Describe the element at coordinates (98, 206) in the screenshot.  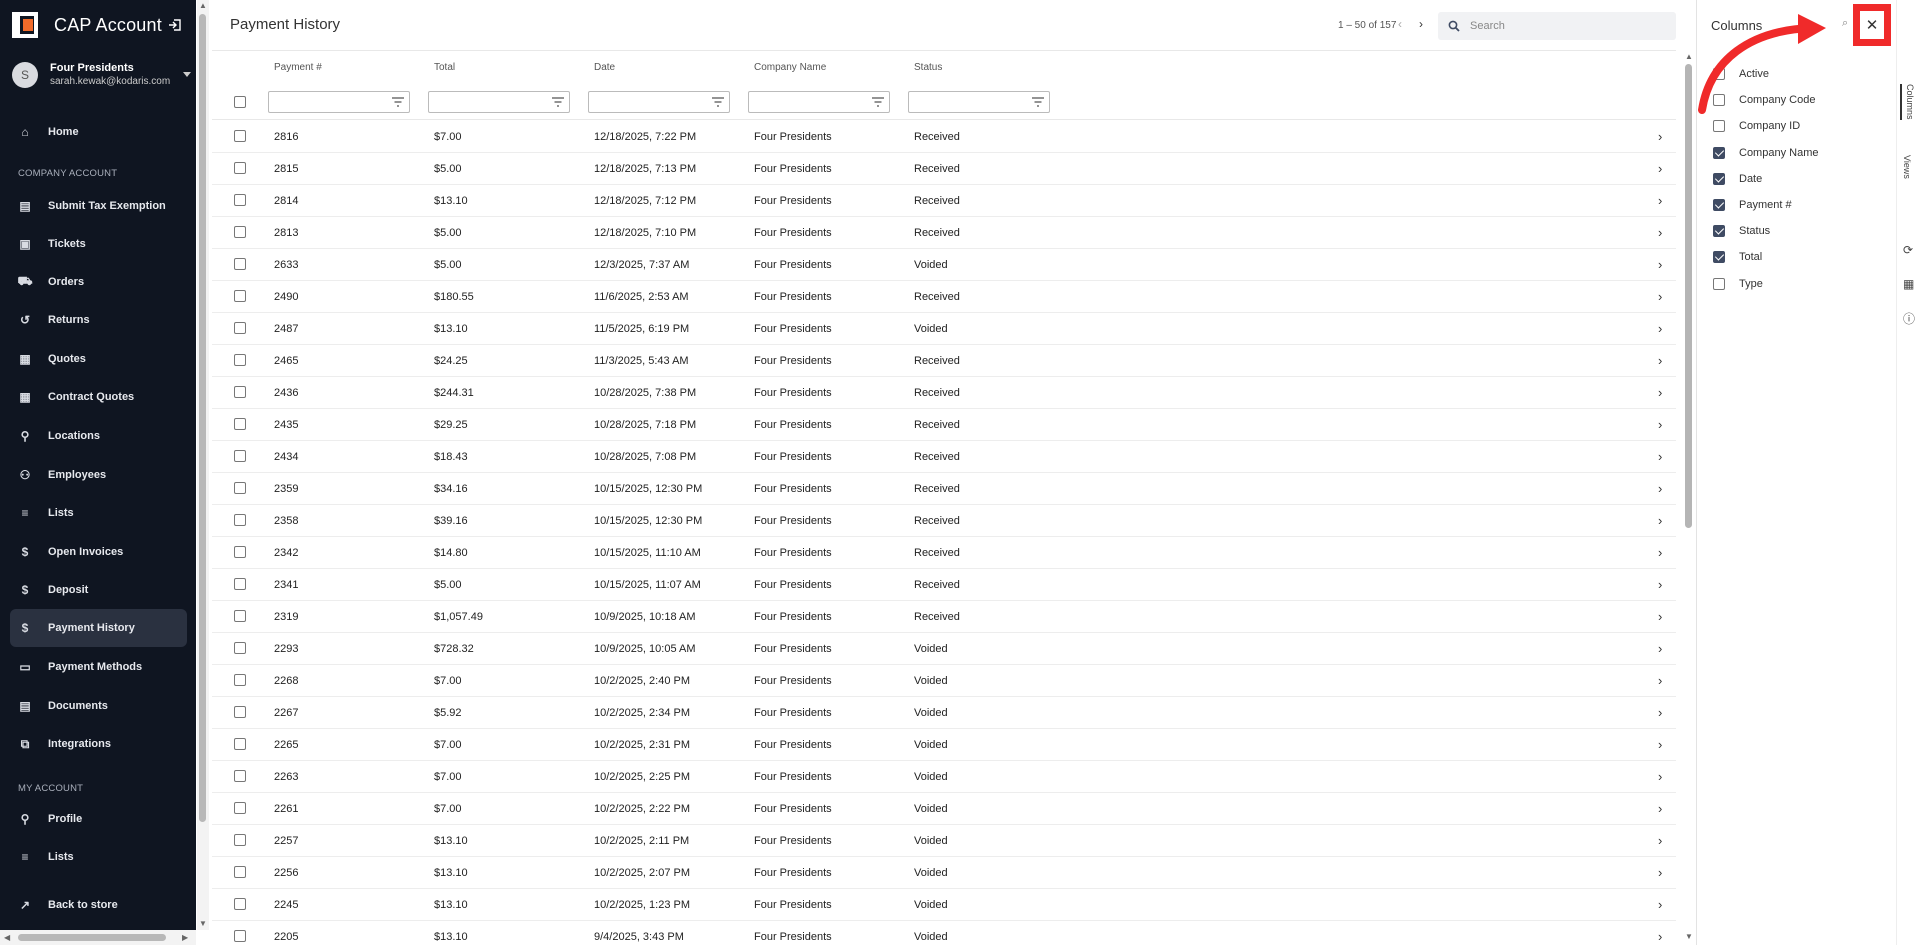
I see `sidebar-item-submit-tax-exemption: ▤ Submit Tax Exemption` at that location.